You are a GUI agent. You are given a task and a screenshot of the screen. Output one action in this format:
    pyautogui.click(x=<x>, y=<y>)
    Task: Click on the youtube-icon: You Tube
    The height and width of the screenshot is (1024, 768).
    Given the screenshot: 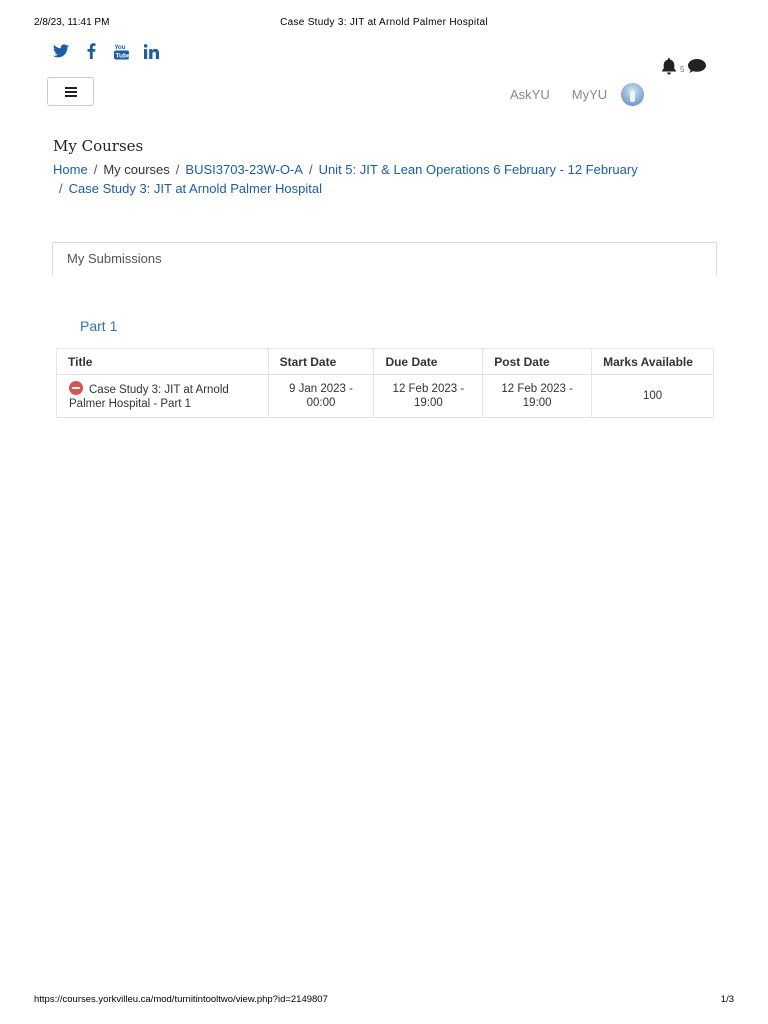 What is the action you would take?
    pyautogui.click(x=121, y=51)
    